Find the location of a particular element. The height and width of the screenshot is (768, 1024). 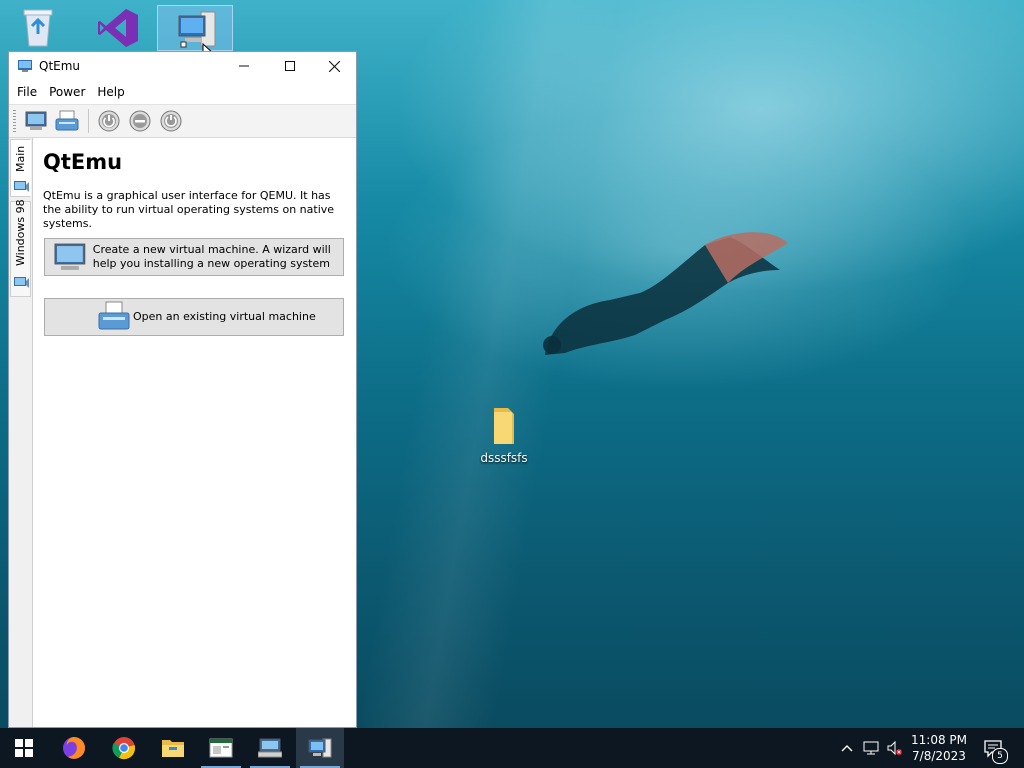

clock-date: 7/8/2023 is located at coordinates (939, 756).